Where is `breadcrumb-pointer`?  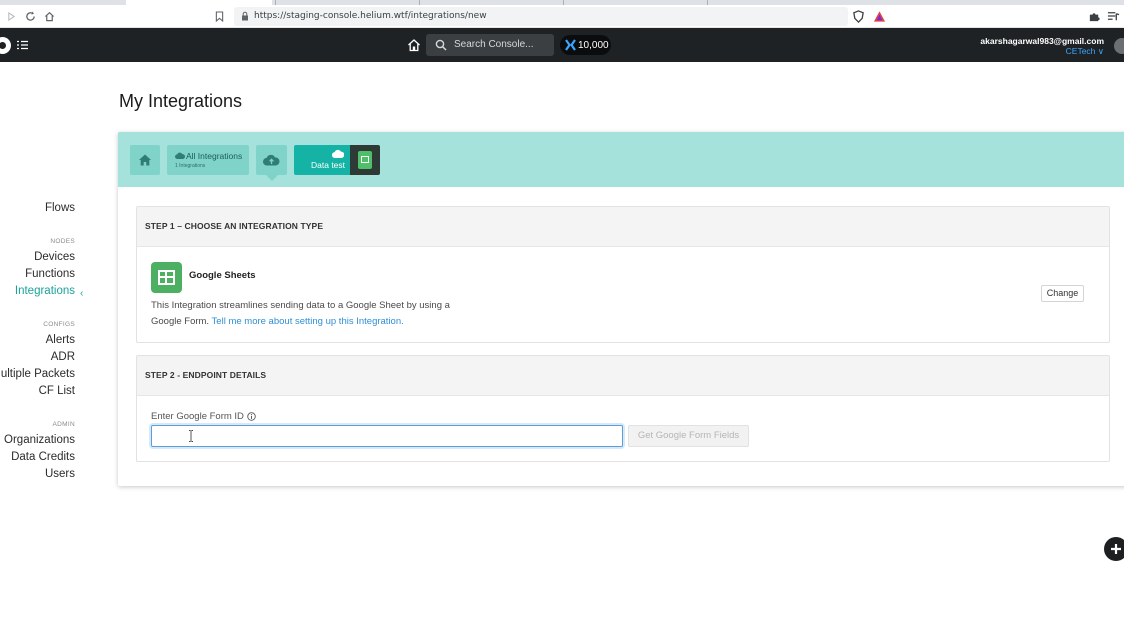
breadcrumb-pointer is located at coordinates (272, 178).